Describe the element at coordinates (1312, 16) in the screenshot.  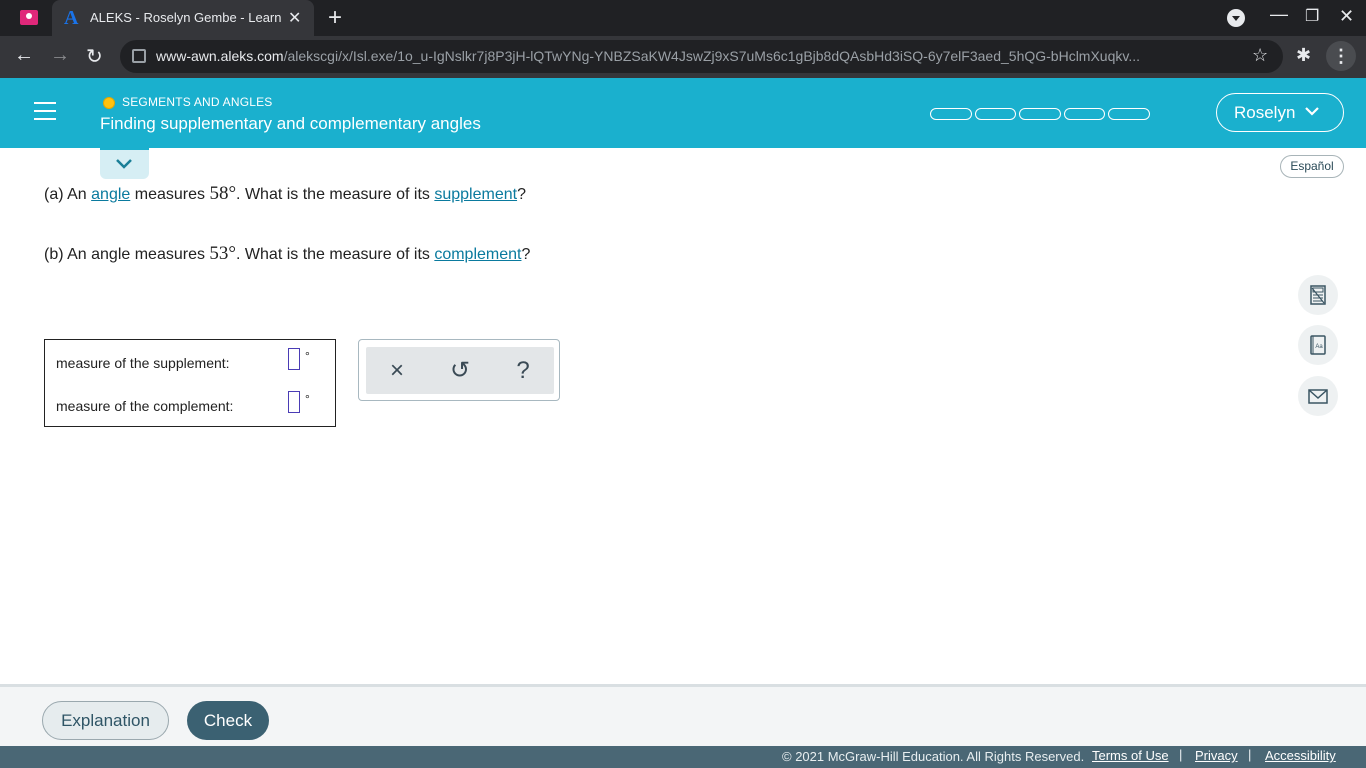
I see `restore-icon: ❐` at that location.